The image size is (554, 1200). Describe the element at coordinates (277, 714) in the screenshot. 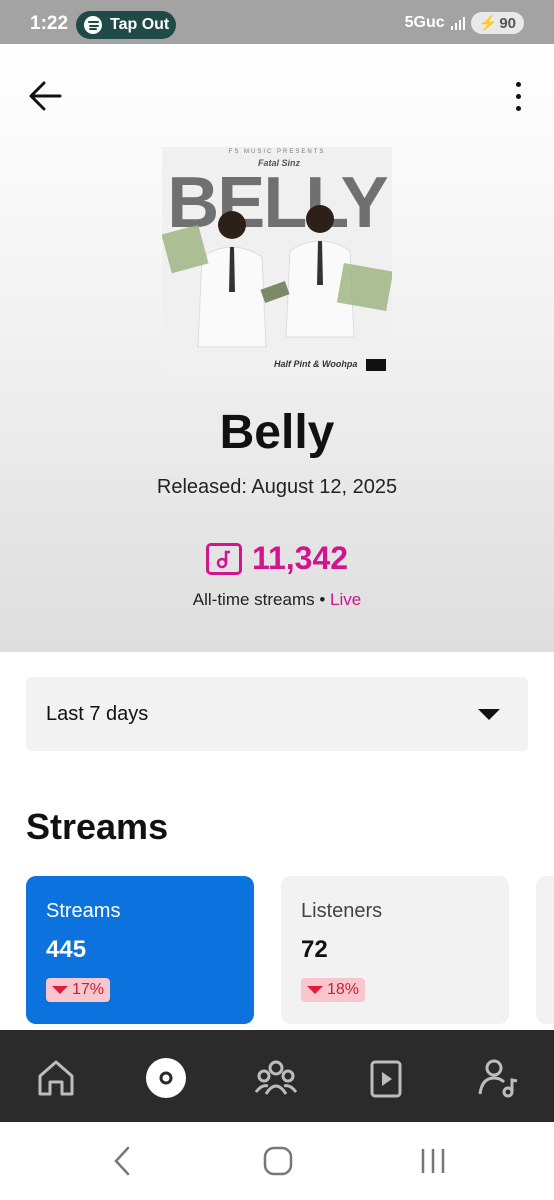

I see `date-range-select: Last 7 days` at that location.